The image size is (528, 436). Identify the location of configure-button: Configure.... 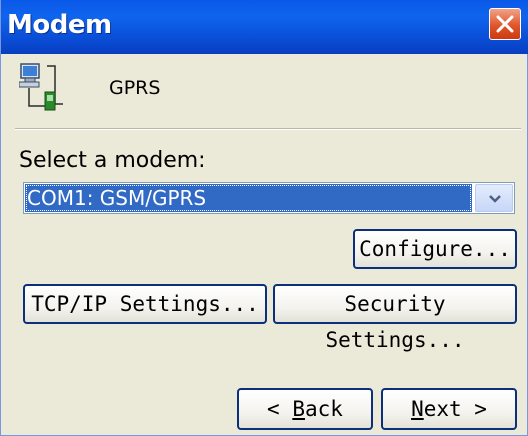
(435, 249).